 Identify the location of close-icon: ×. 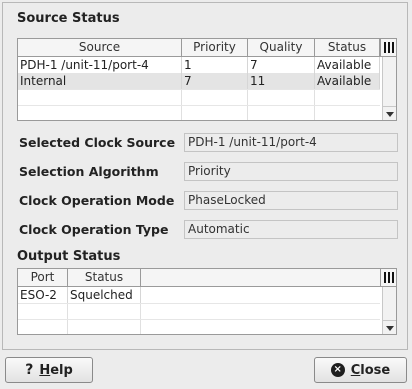
(337, 370).